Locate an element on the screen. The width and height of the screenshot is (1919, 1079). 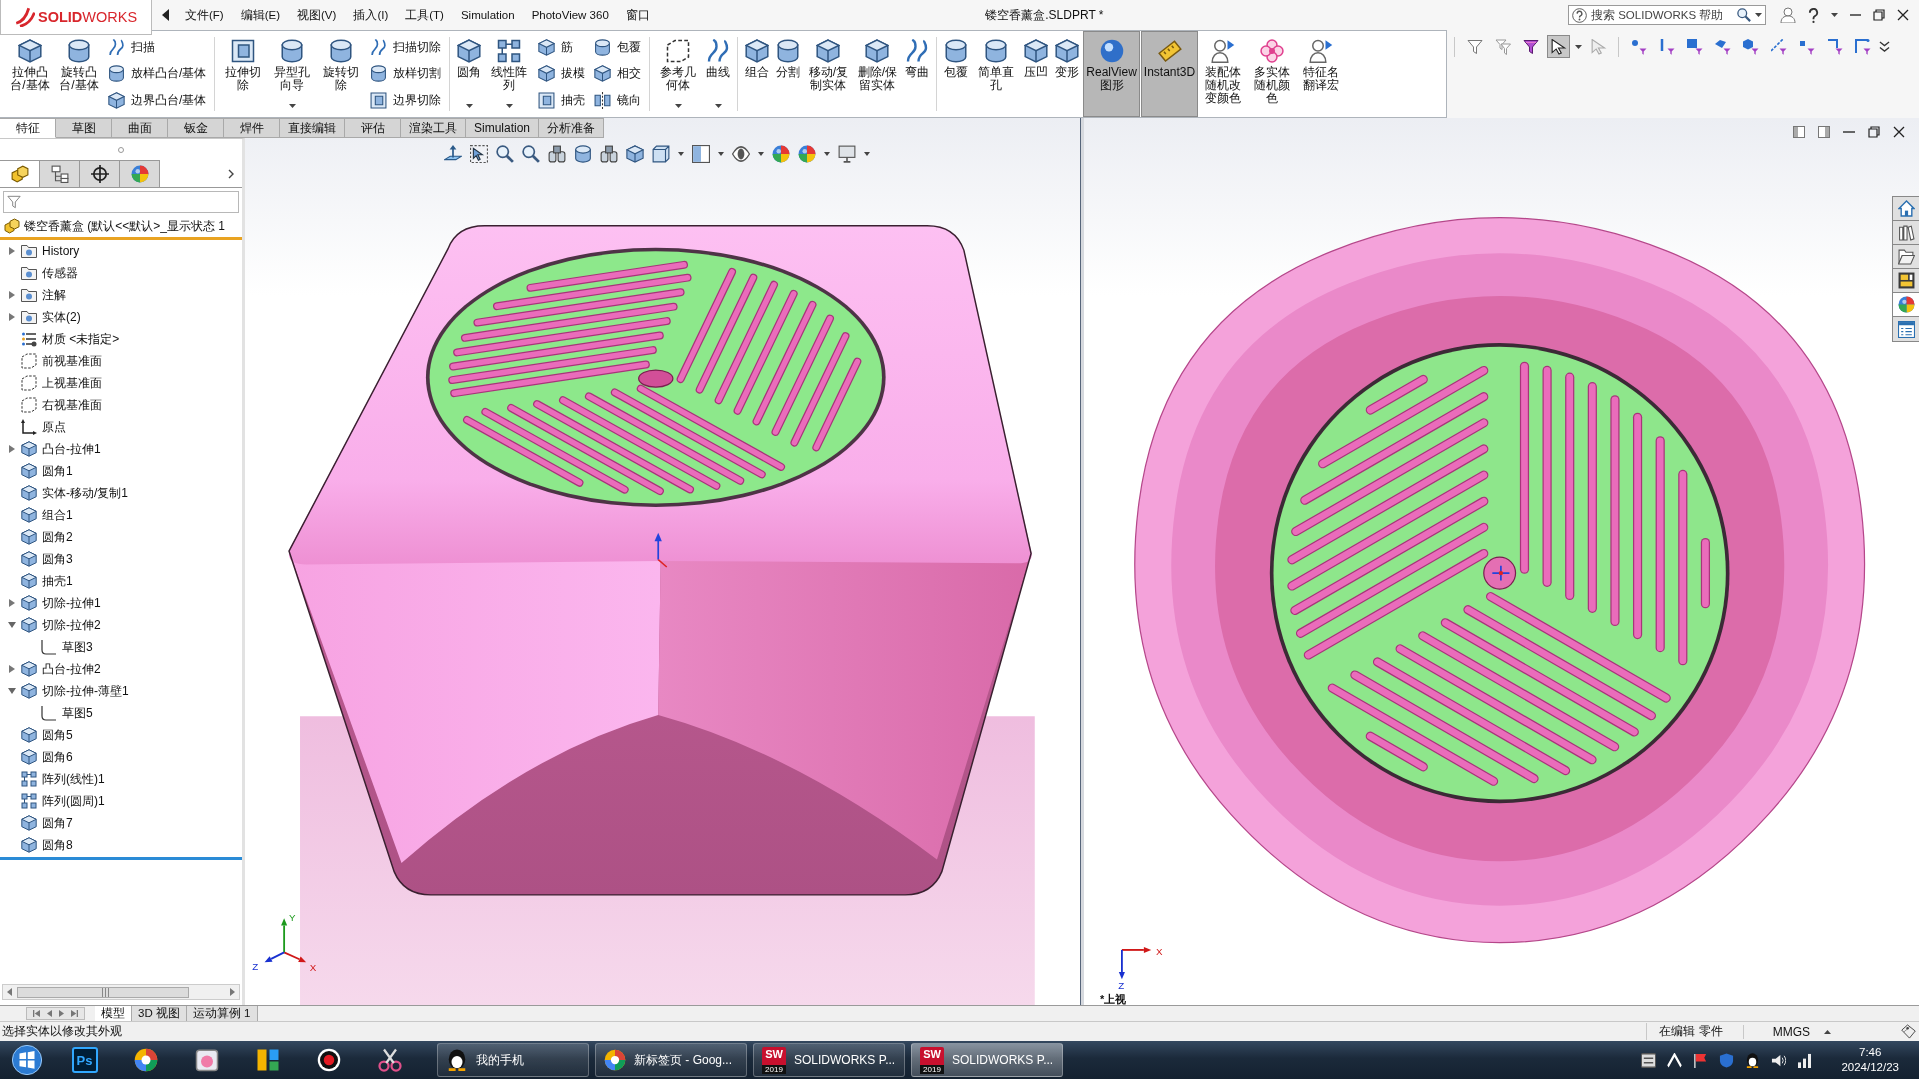
menu-item: Simulation is located at coordinates (487, 15).